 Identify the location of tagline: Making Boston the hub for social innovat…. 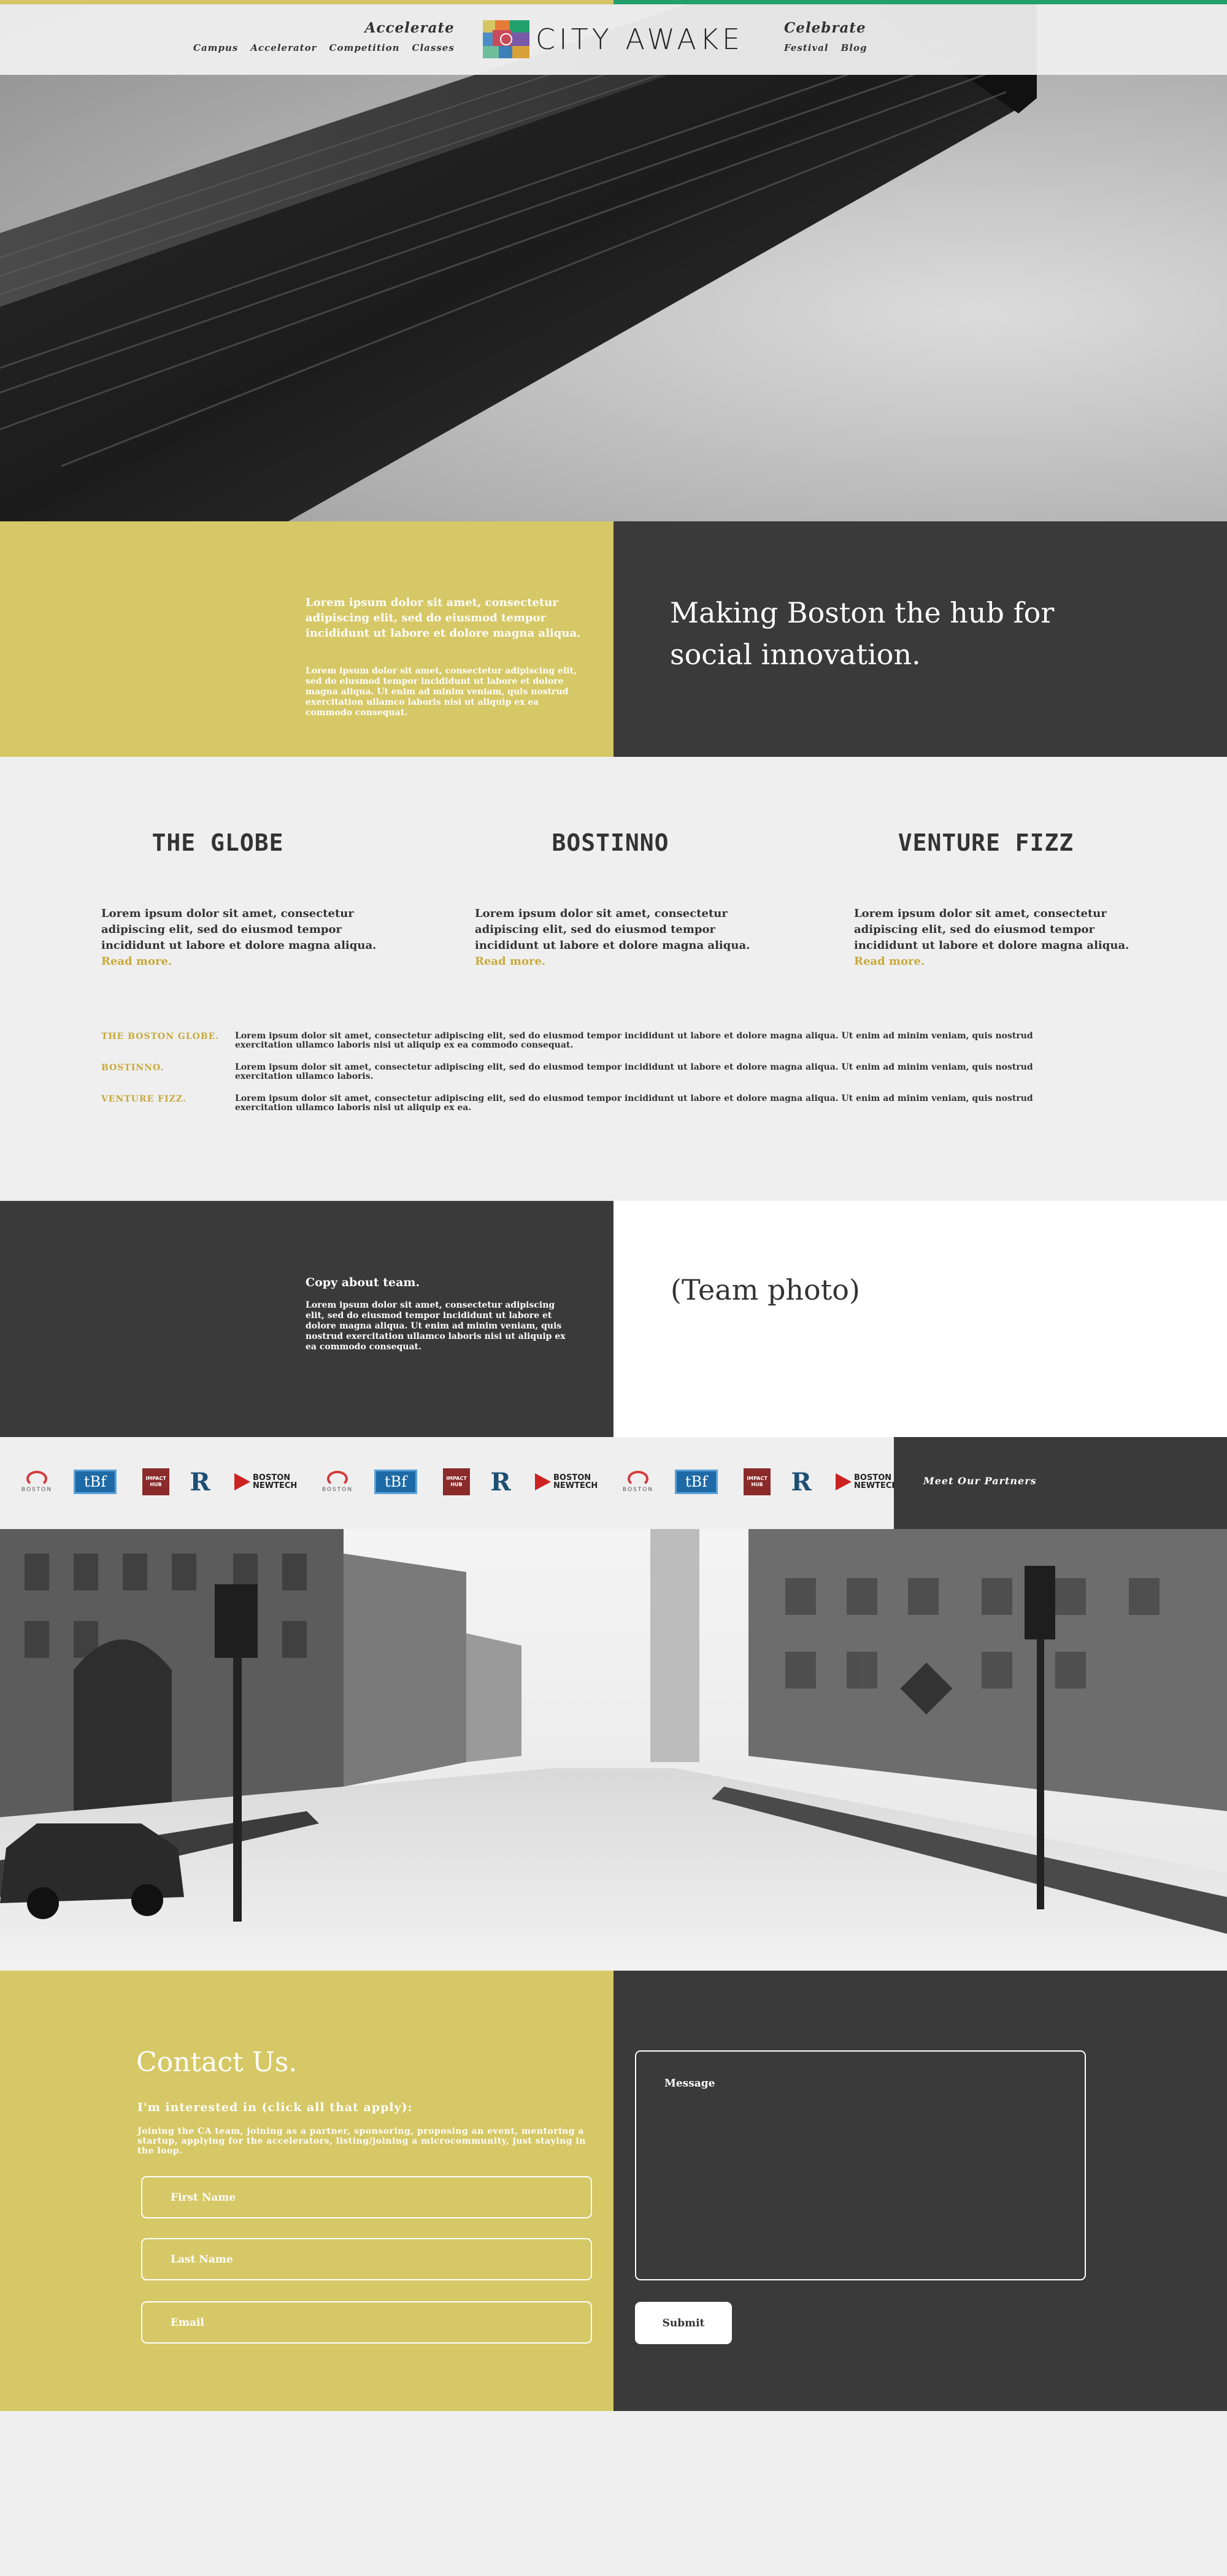
(863, 633).